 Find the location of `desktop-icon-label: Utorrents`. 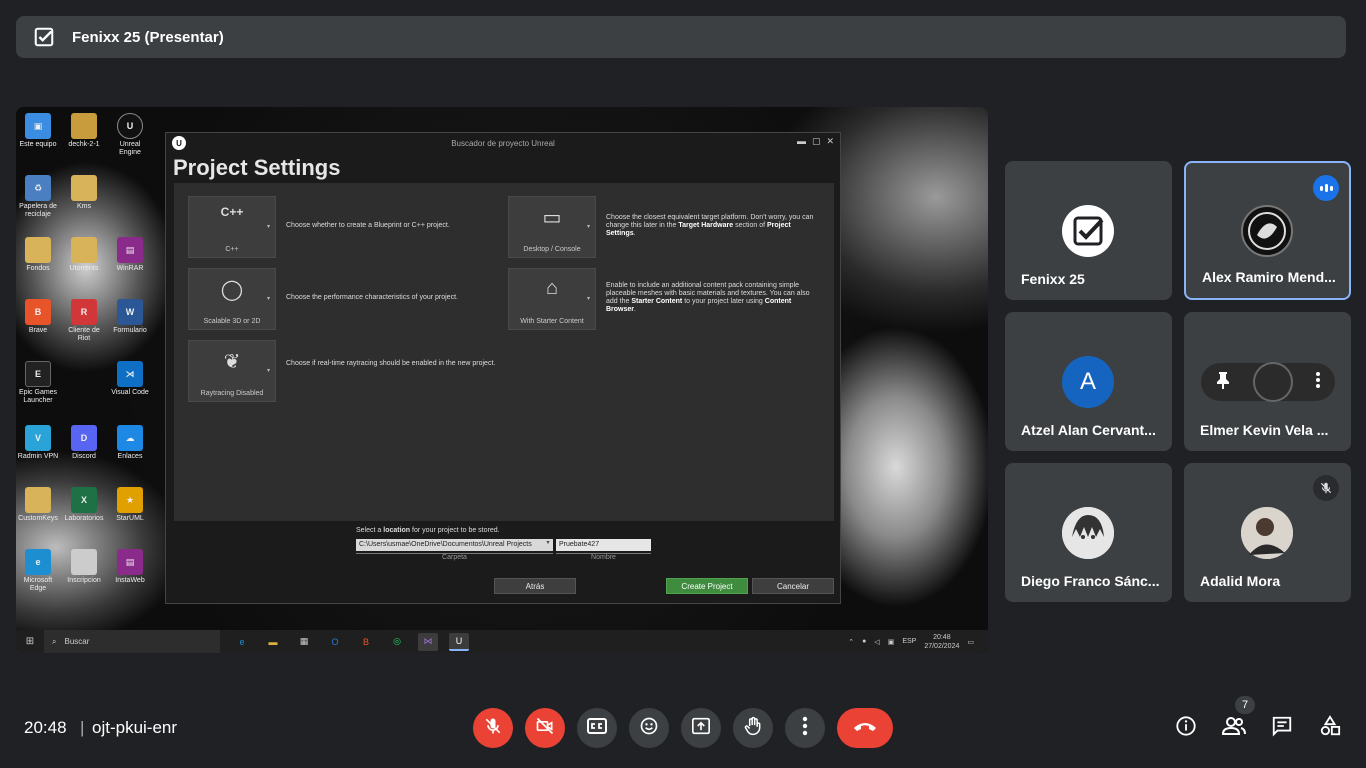

desktop-icon-label: Utorrents is located at coordinates (84, 268).